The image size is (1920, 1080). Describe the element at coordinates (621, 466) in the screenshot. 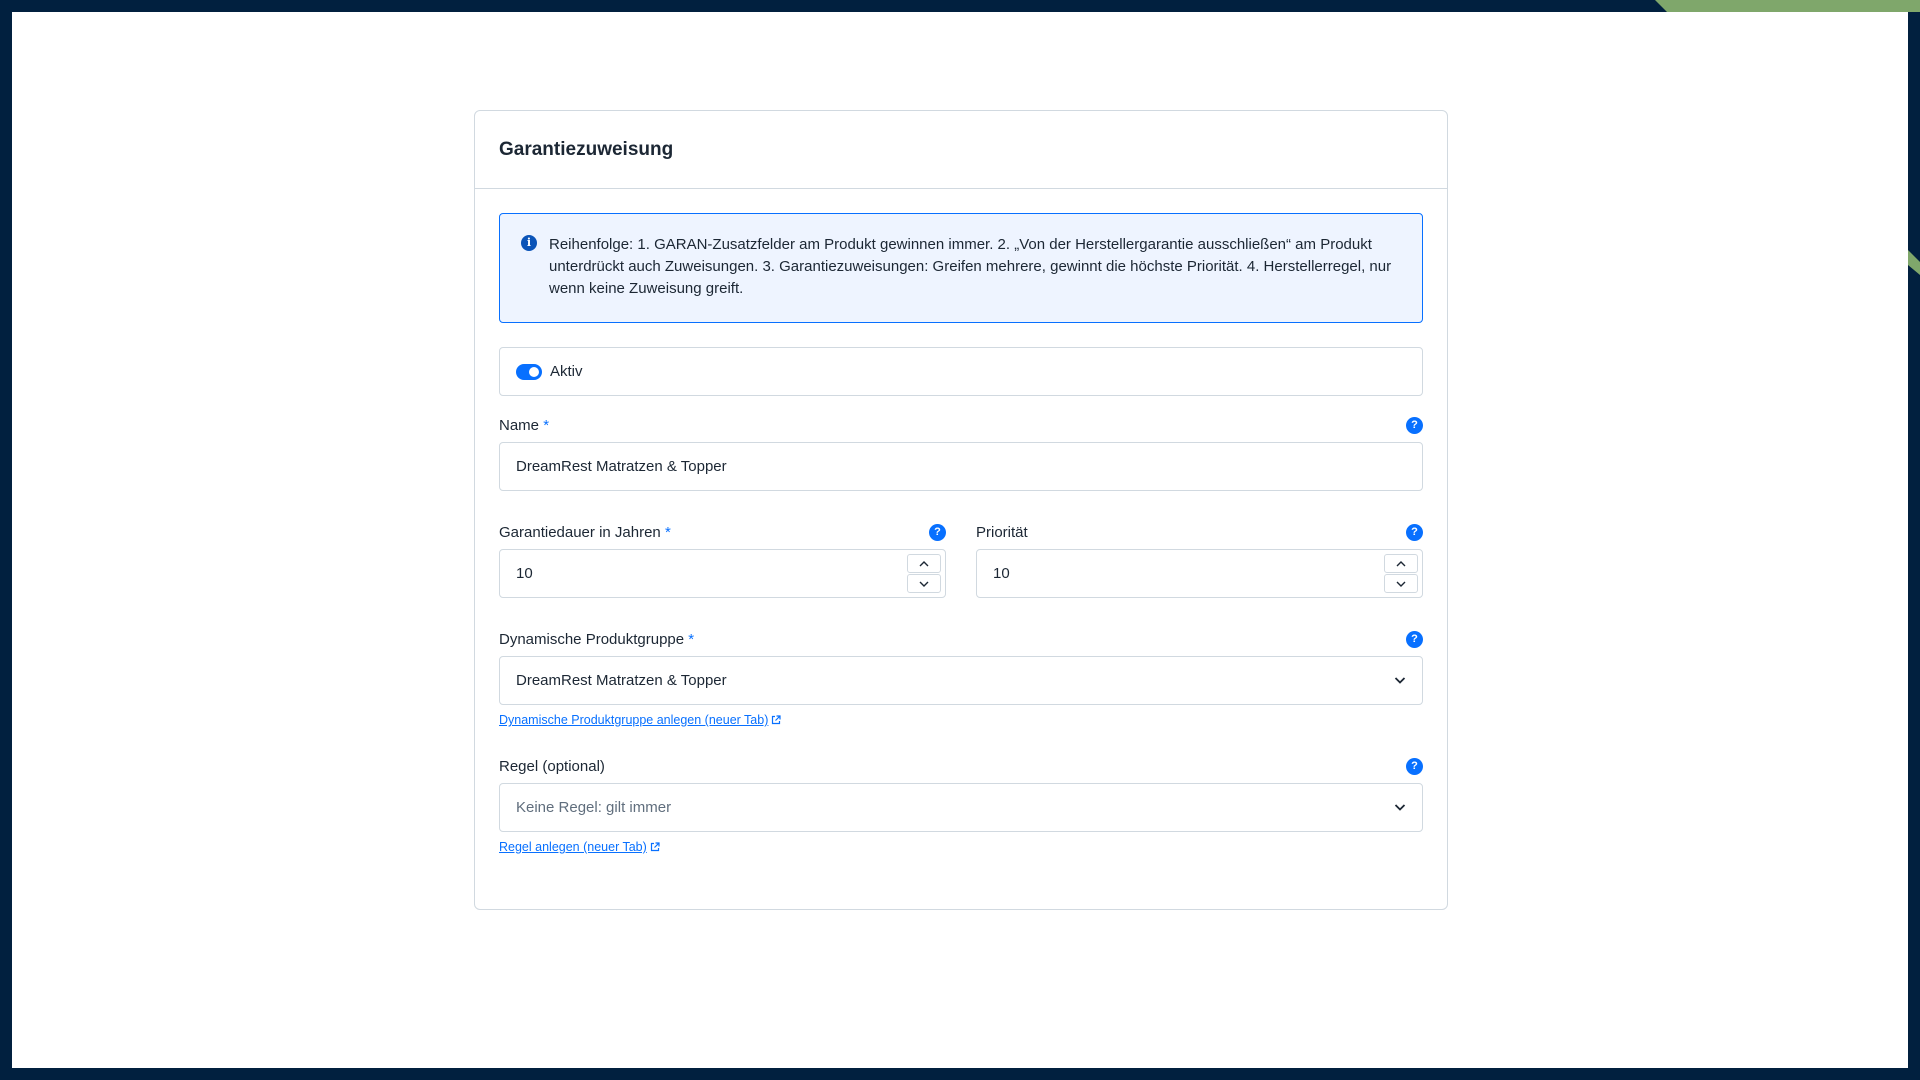

I see `name-value: DreamRest Matratzen & Topper` at that location.